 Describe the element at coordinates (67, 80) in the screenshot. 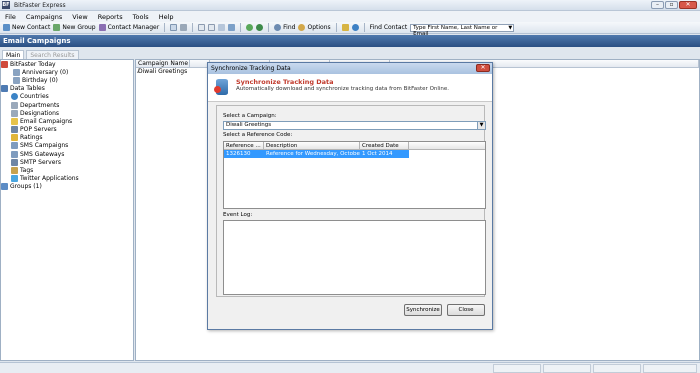

I see `tree-item-birthday: Birthday (0)` at that location.